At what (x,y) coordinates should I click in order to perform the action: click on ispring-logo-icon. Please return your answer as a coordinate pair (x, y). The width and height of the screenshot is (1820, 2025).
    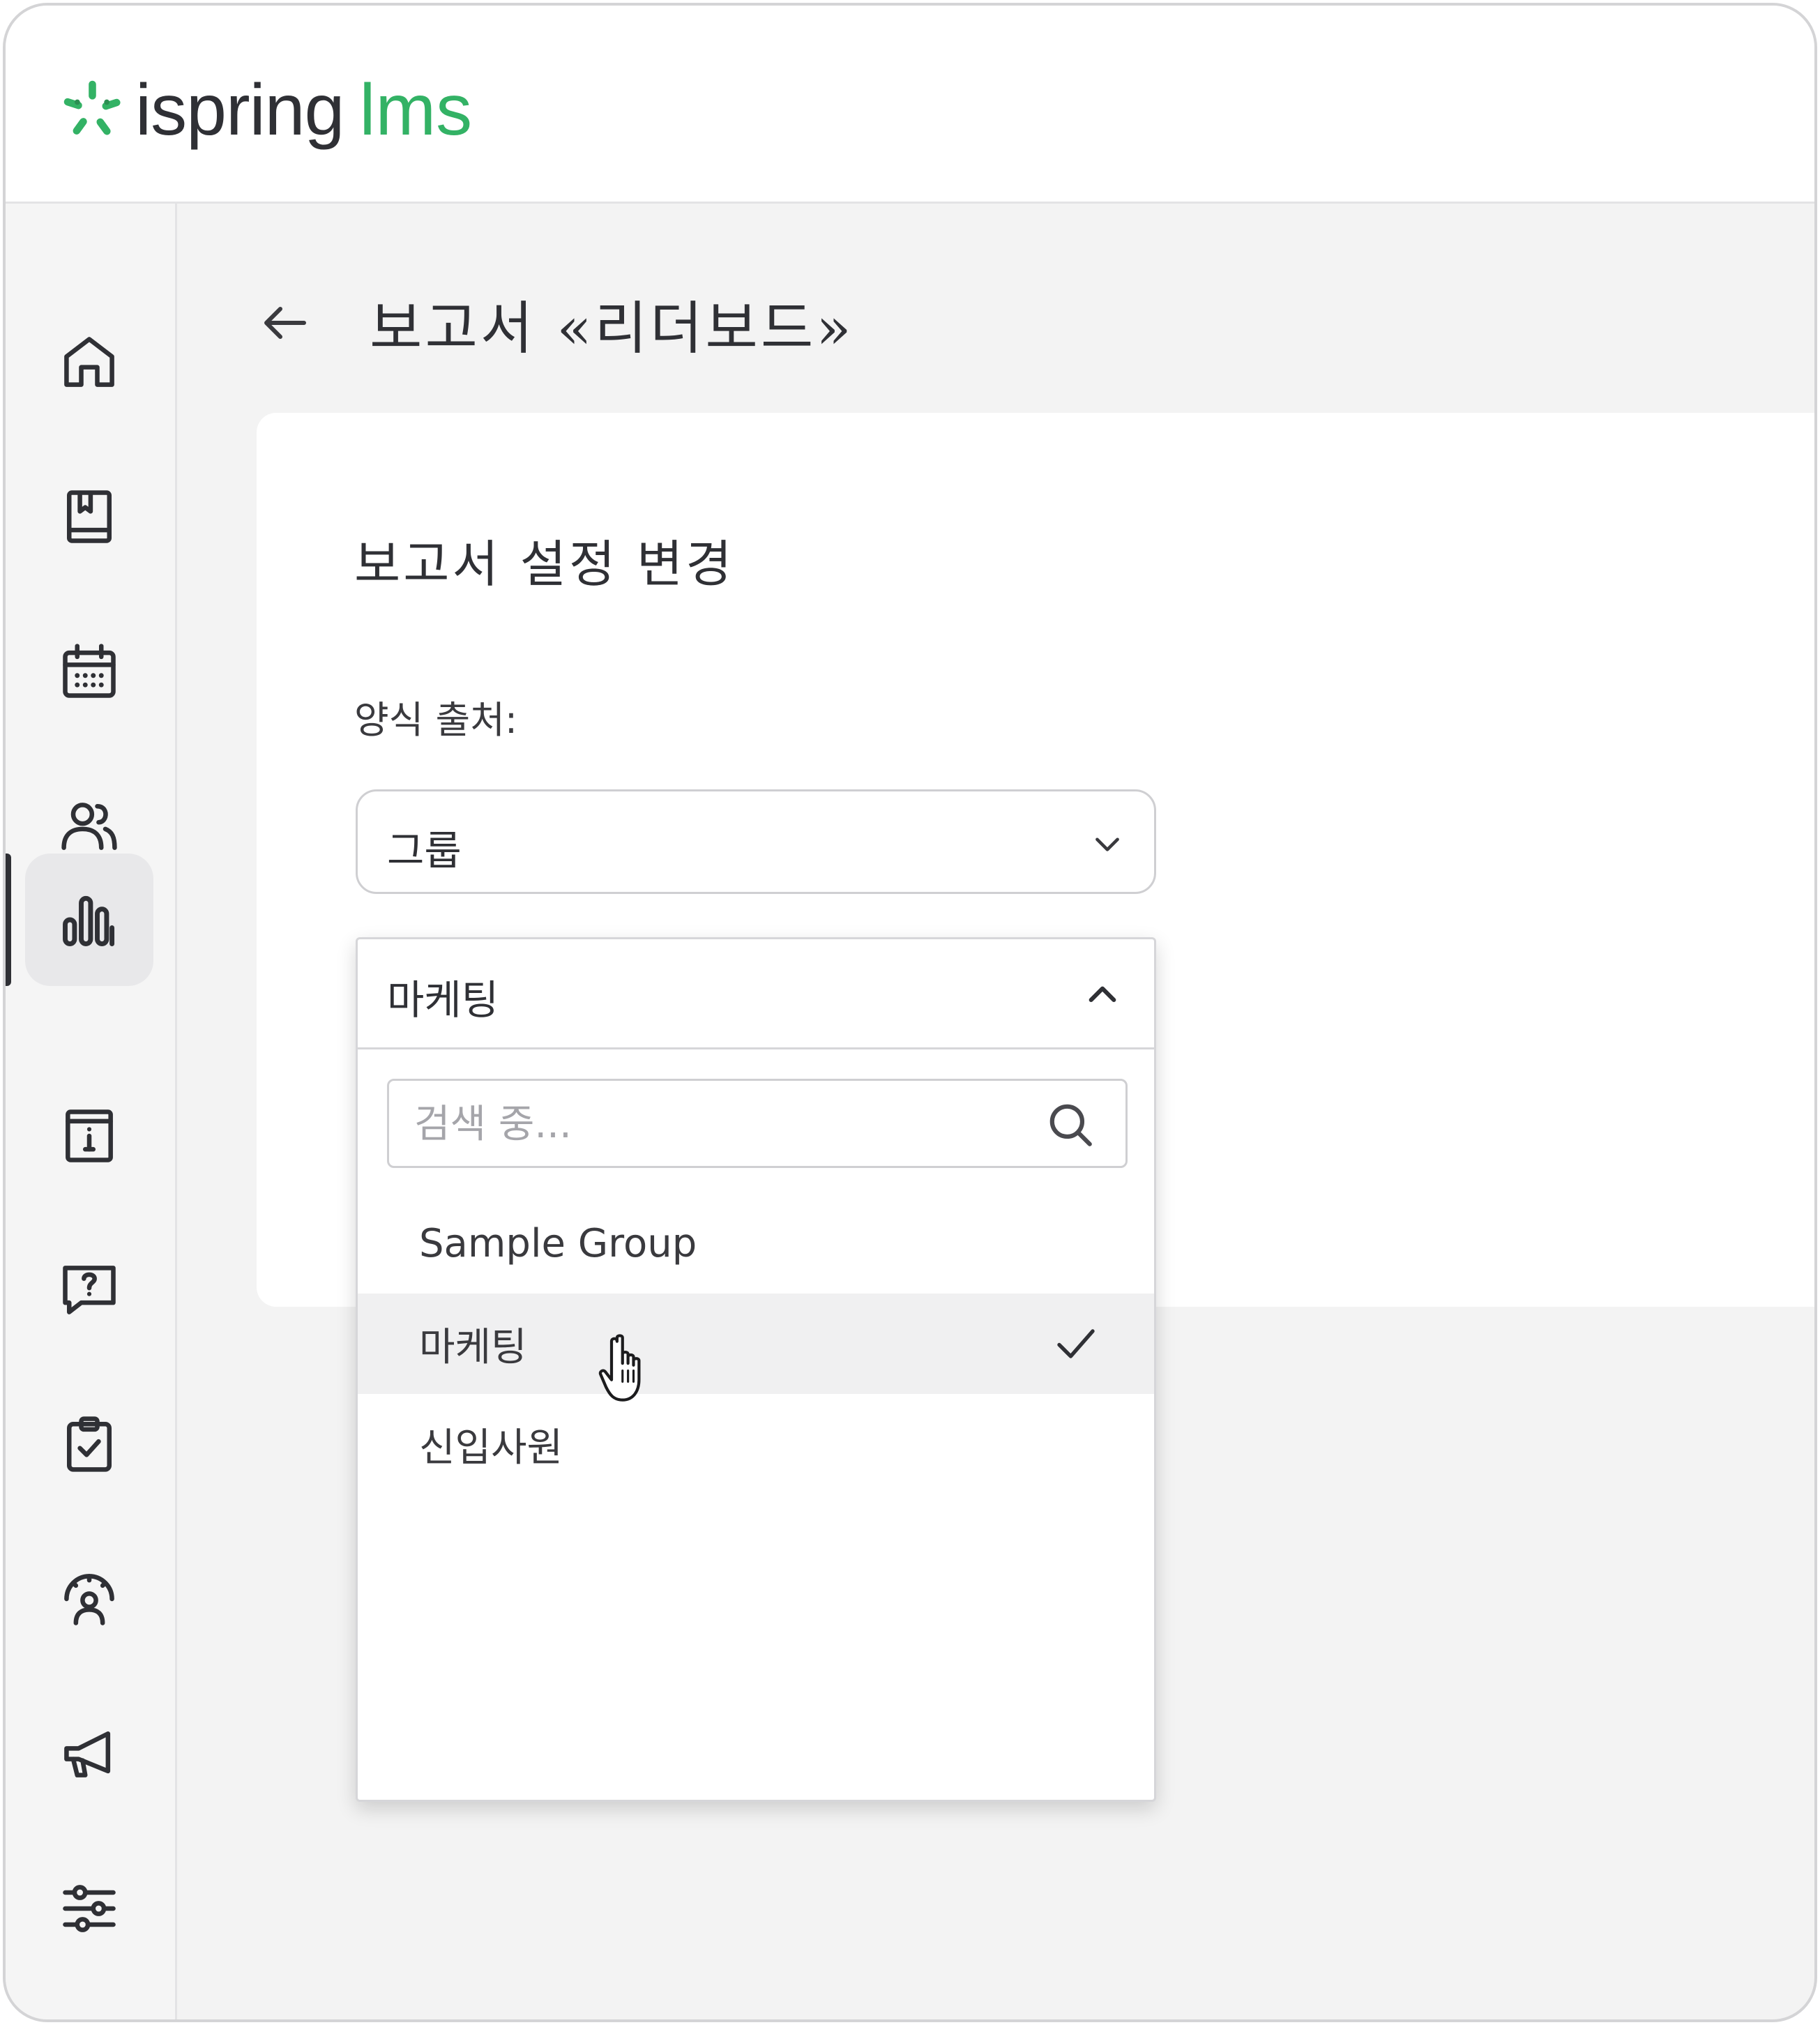
    Looking at the image, I should click on (92, 107).